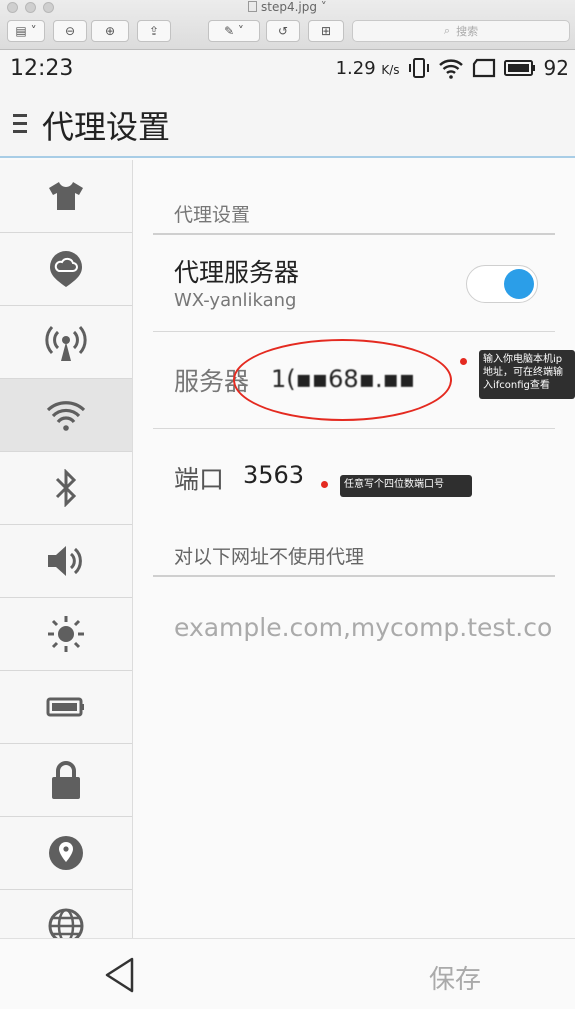  I want to click on wifi-status-icon, so click(450, 69).